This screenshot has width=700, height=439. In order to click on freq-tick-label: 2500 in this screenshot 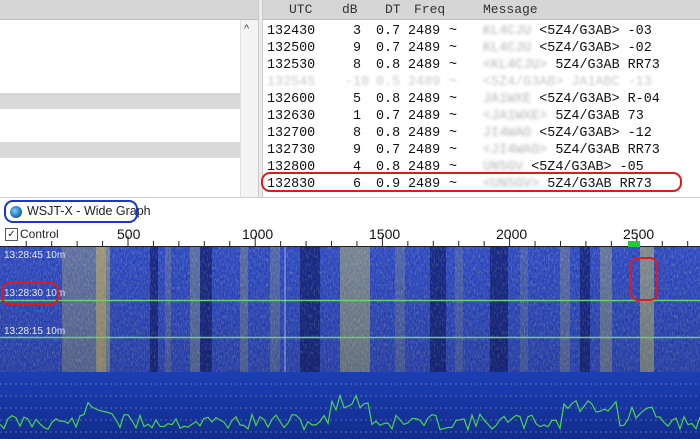, I will do `click(639, 234)`.